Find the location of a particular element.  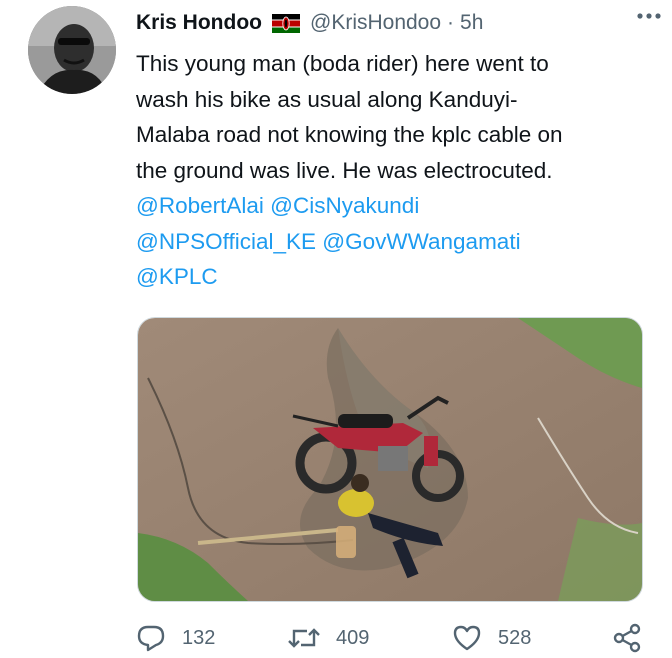

retweet-count: 409 is located at coordinates (353, 637).